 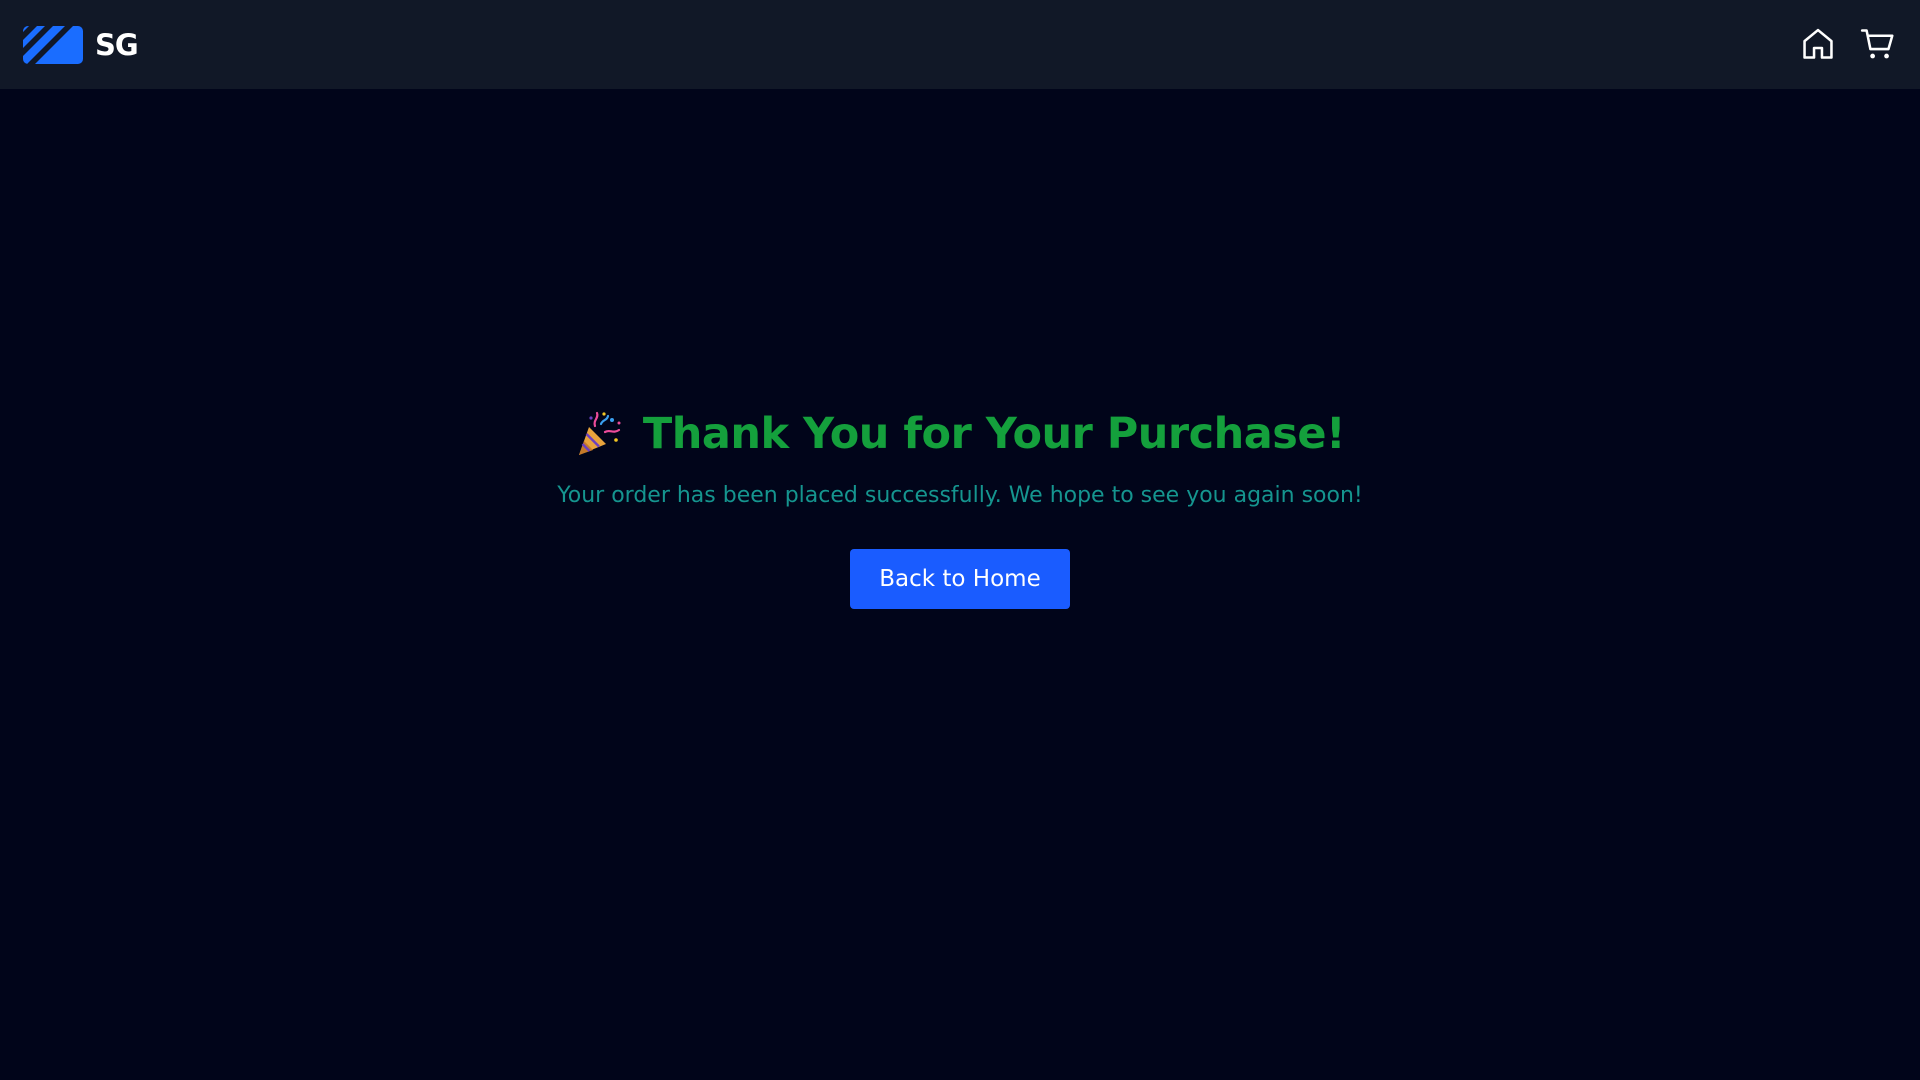 I want to click on brand-logo: SG, so click(x=81, y=45).